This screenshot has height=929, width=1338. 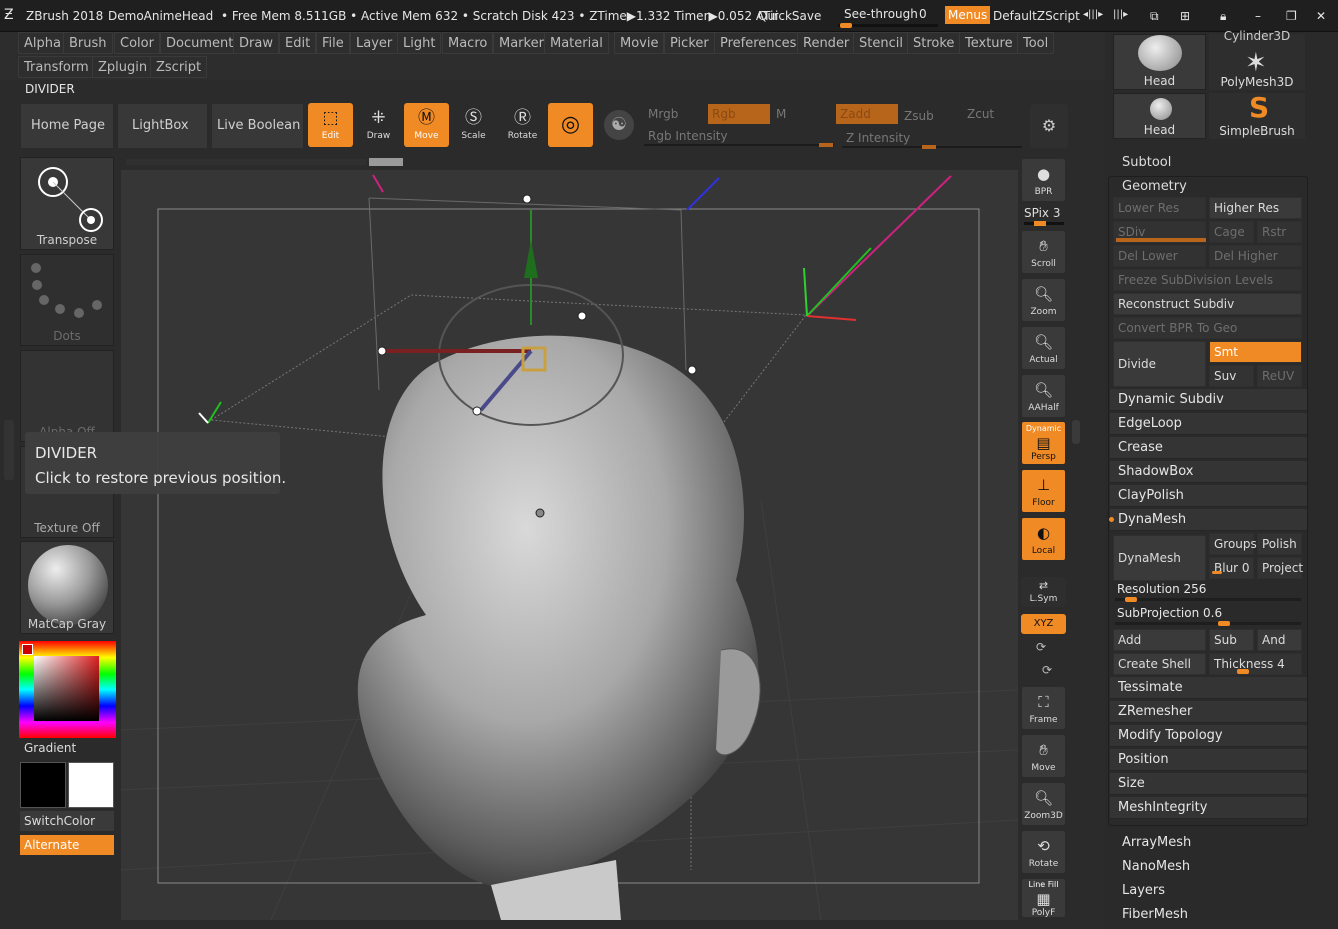 What do you see at coordinates (1159, 208) in the screenshot?
I see `lower-res-button: Lower Res` at bounding box center [1159, 208].